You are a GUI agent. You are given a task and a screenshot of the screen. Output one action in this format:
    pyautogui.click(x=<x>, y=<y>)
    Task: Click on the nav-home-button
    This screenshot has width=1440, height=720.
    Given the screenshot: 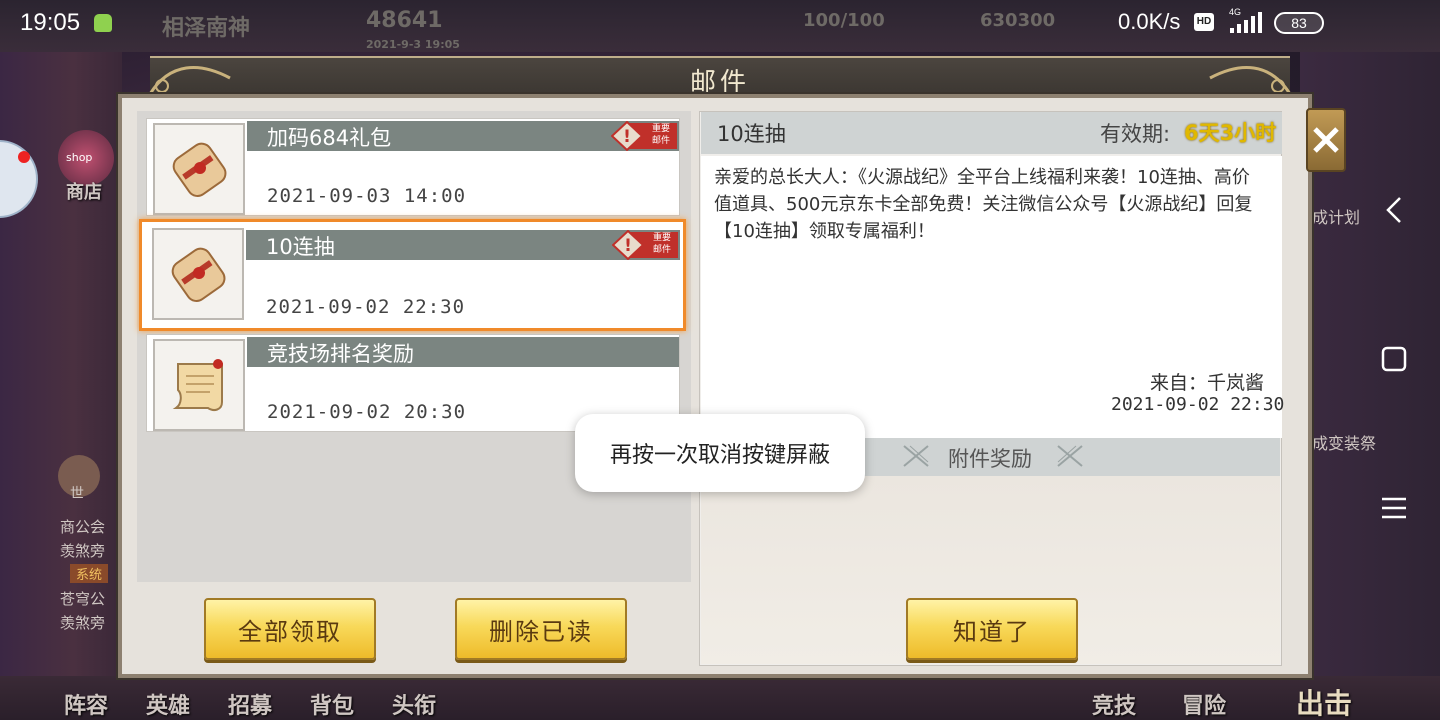 What is the action you would take?
    pyautogui.click(x=1394, y=359)
    